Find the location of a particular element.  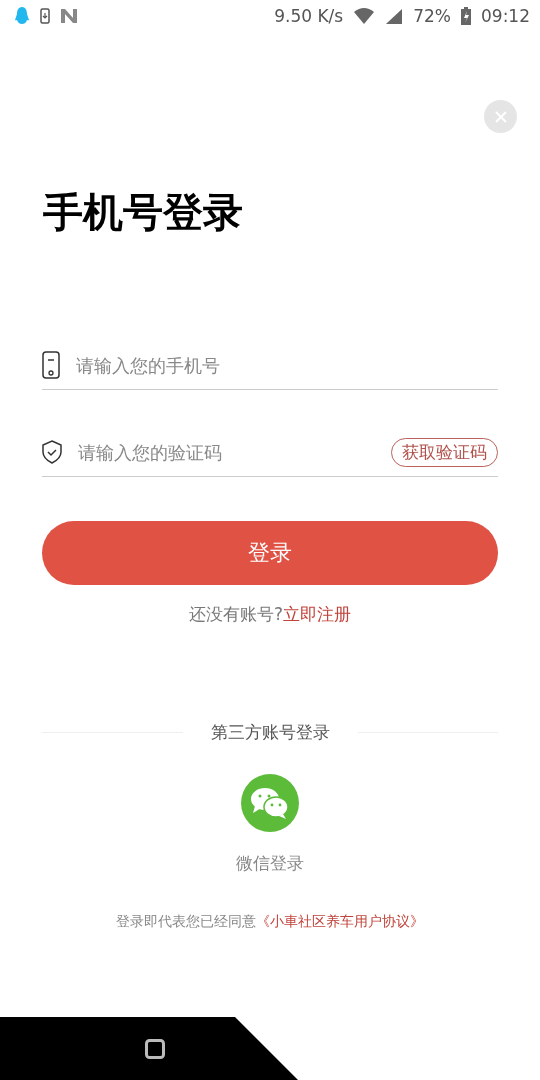

login-button: 登录 is located at coordinates (270, 553).